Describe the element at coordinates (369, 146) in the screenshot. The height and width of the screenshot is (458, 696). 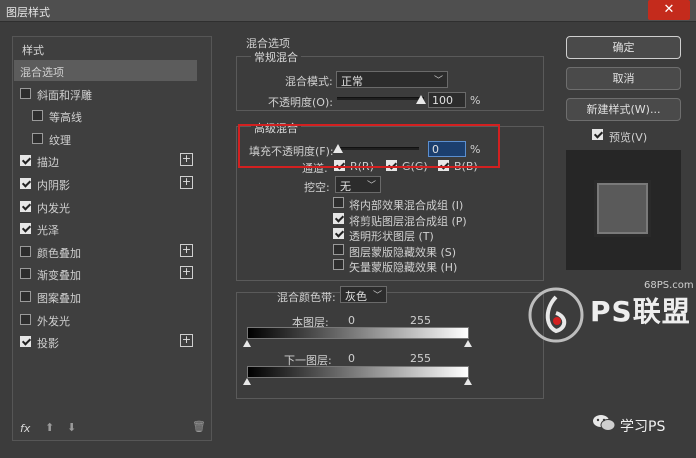
I see `fill-opacity-highlight` at that location.